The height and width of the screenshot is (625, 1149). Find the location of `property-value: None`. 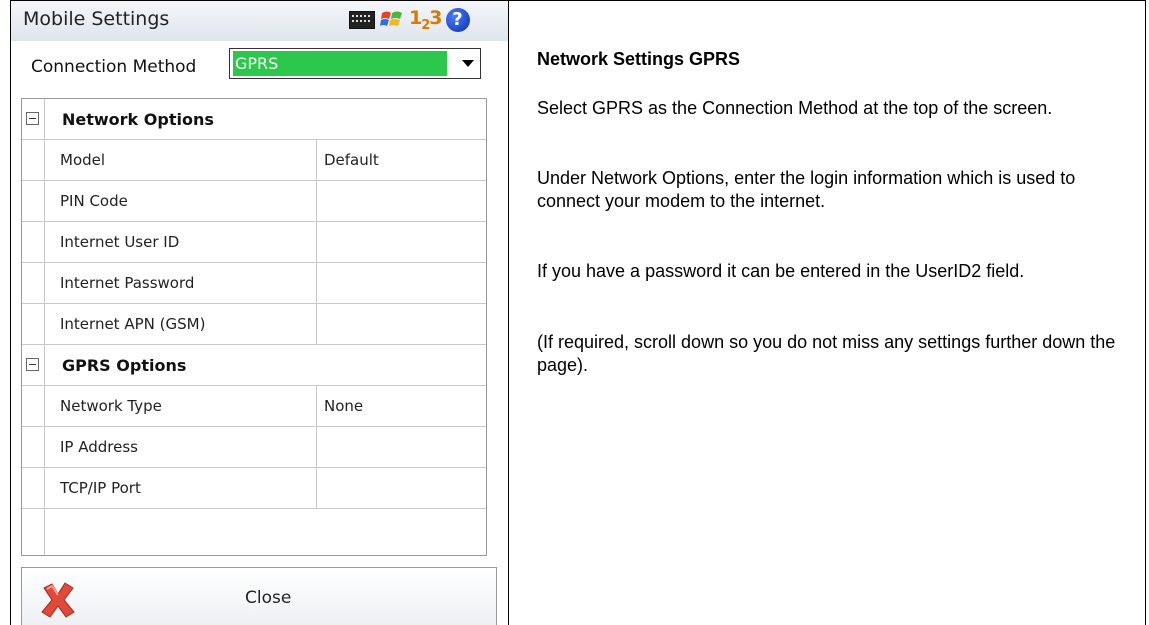

property-value: None is located at coordinates (343, 406).